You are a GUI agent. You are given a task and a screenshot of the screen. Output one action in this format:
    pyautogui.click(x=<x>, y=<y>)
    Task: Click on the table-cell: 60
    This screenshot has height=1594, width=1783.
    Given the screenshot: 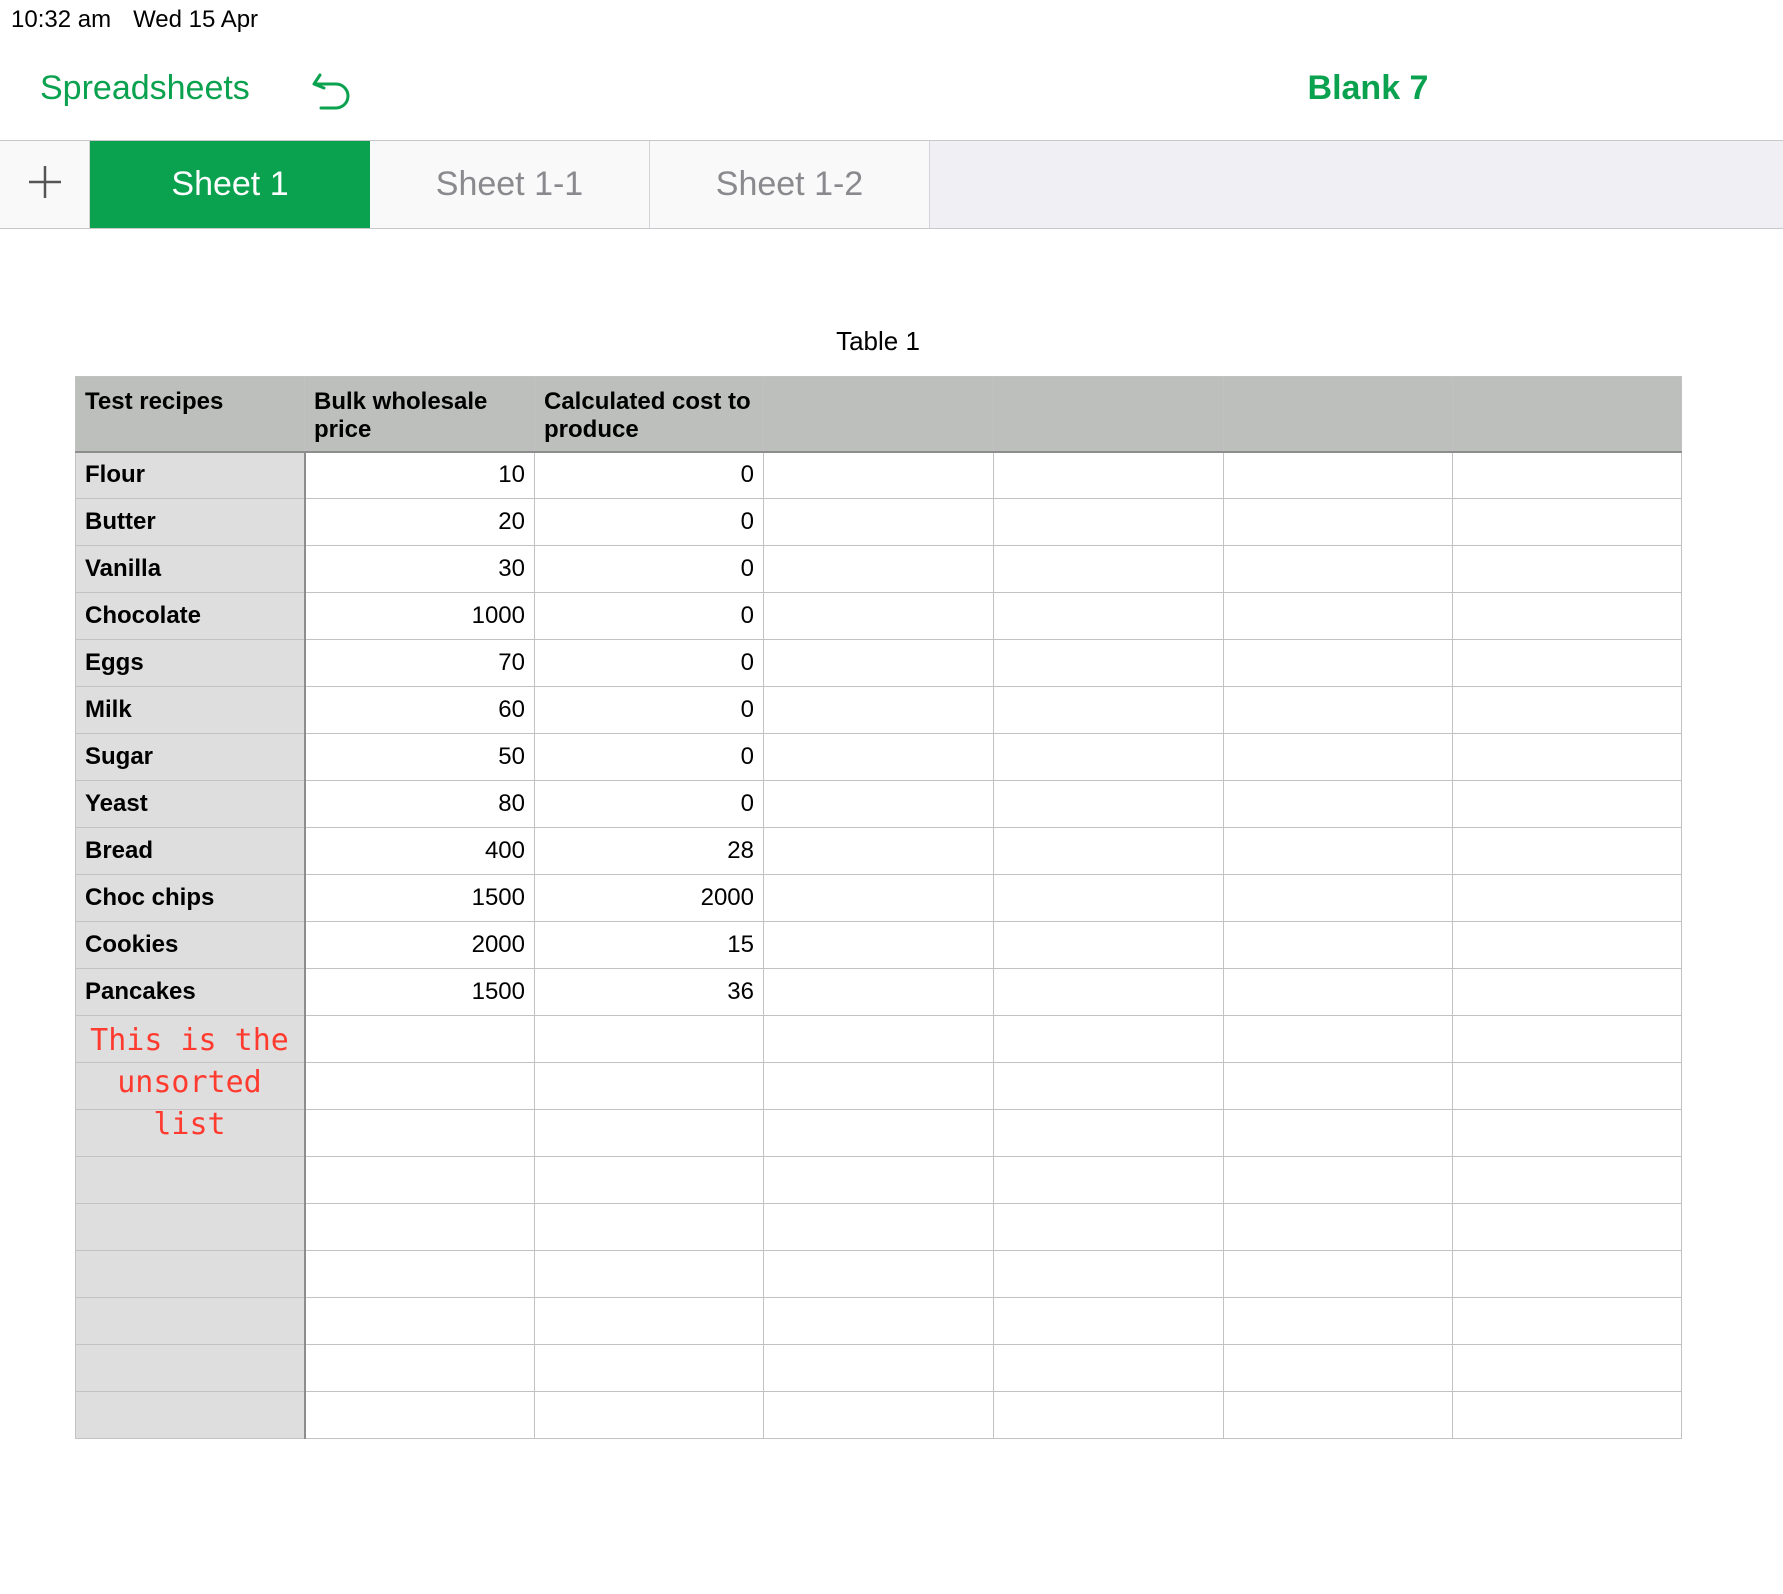 What is the action you would take?
    pyautogui.click(x=419, y=710)
    